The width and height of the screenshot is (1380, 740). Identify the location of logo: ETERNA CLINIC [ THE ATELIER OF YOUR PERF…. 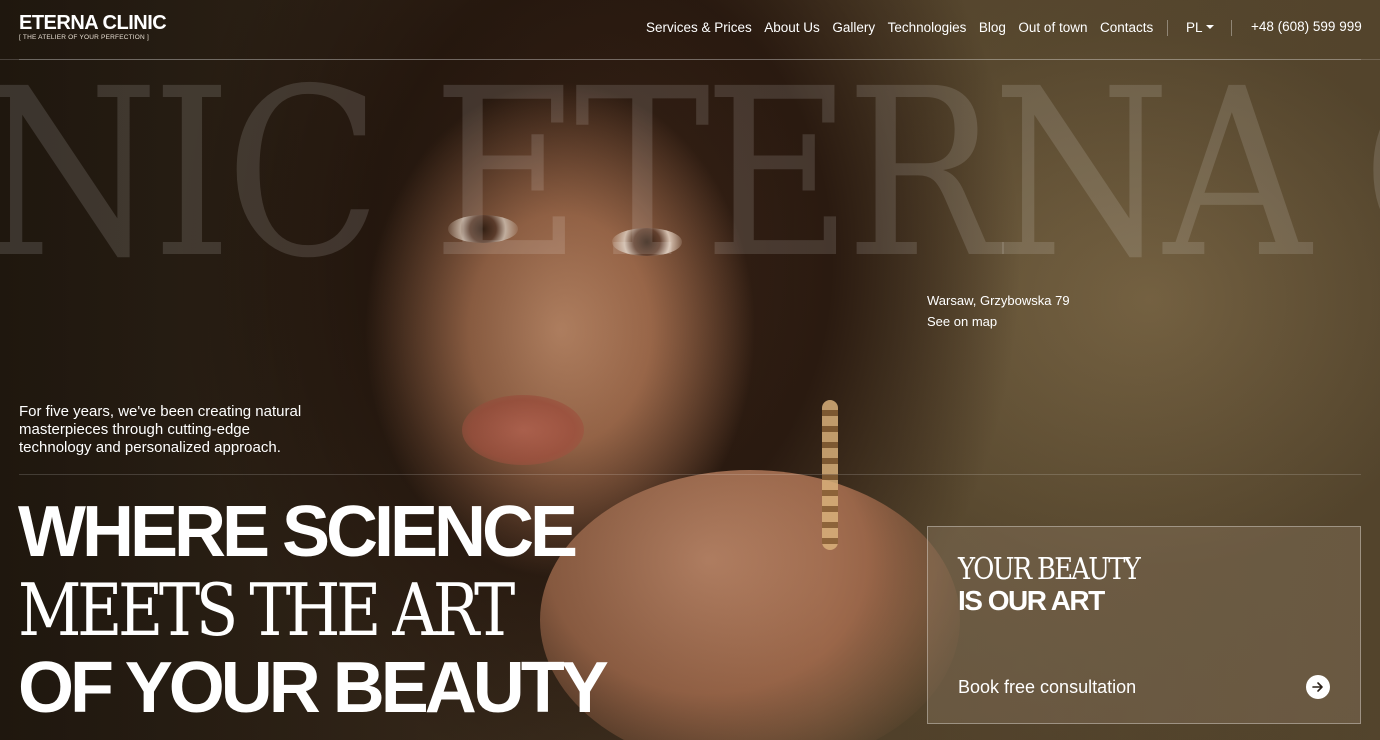
(93, 27).